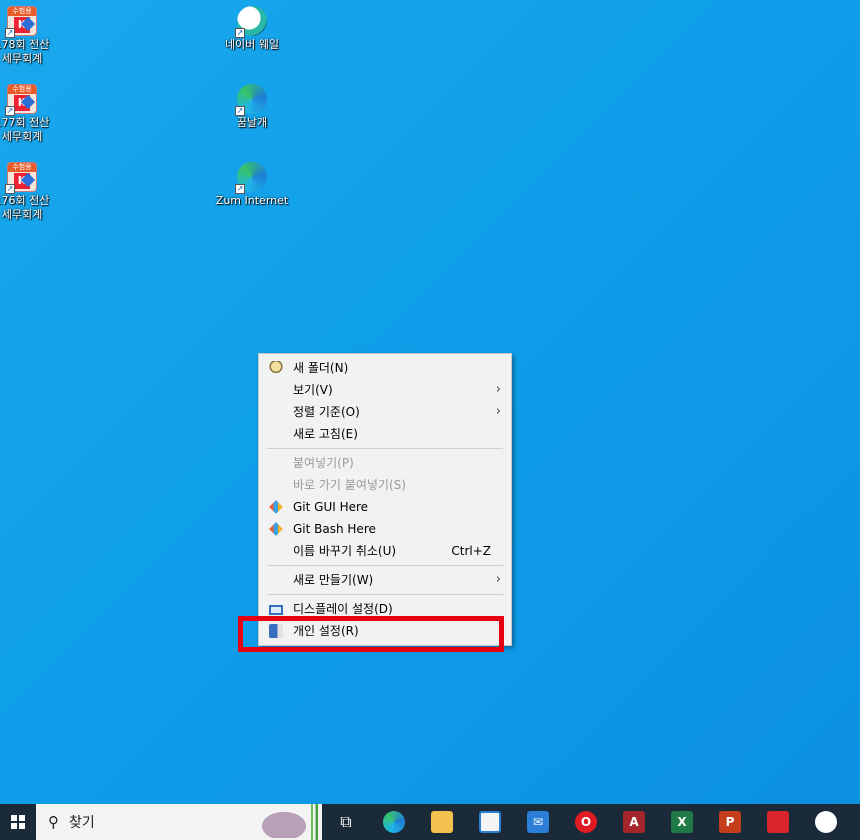 This screenshot has width=860, height=840. Describe the element at coordinates (385, 507) in the screenshot. I see `menu-item-git-gui: Git GUI Here` at that location.